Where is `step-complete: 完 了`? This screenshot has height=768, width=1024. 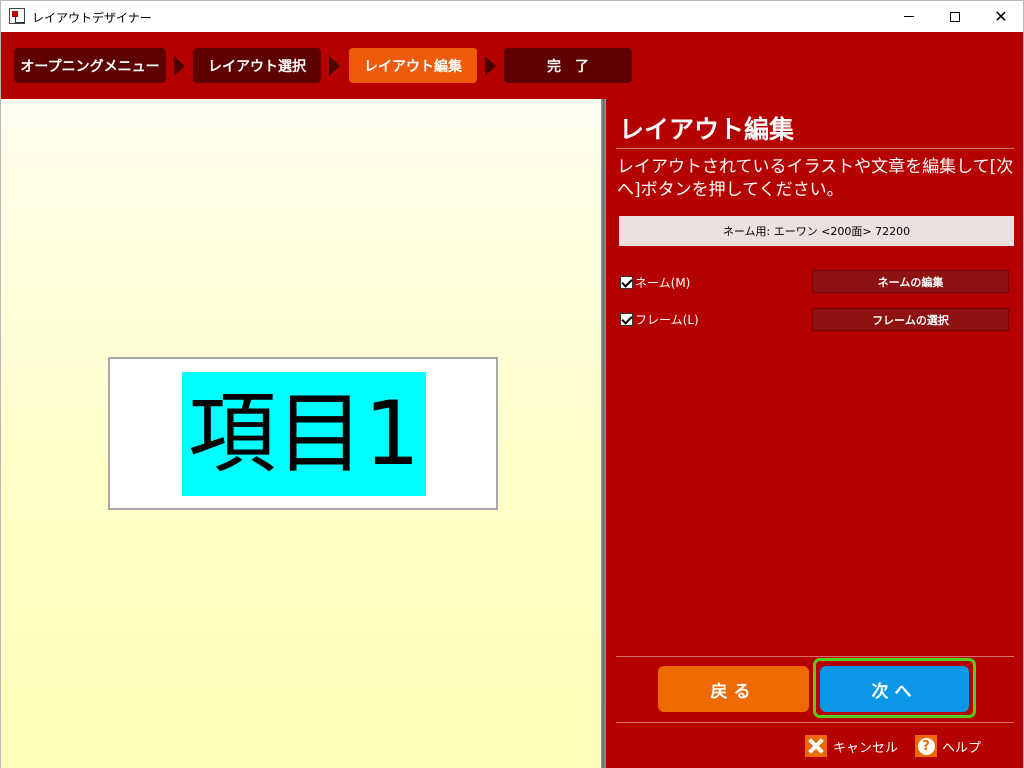 step-complete: 完 了 is located at coordinates (568, 65).